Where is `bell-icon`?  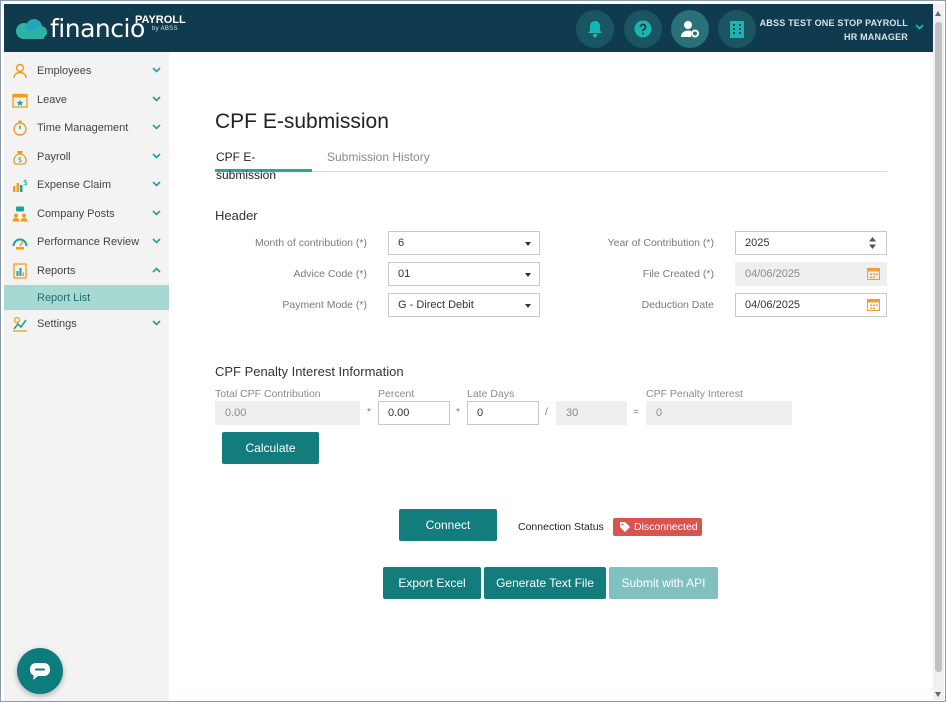
bell-icon is located at coordinates (595, 29).